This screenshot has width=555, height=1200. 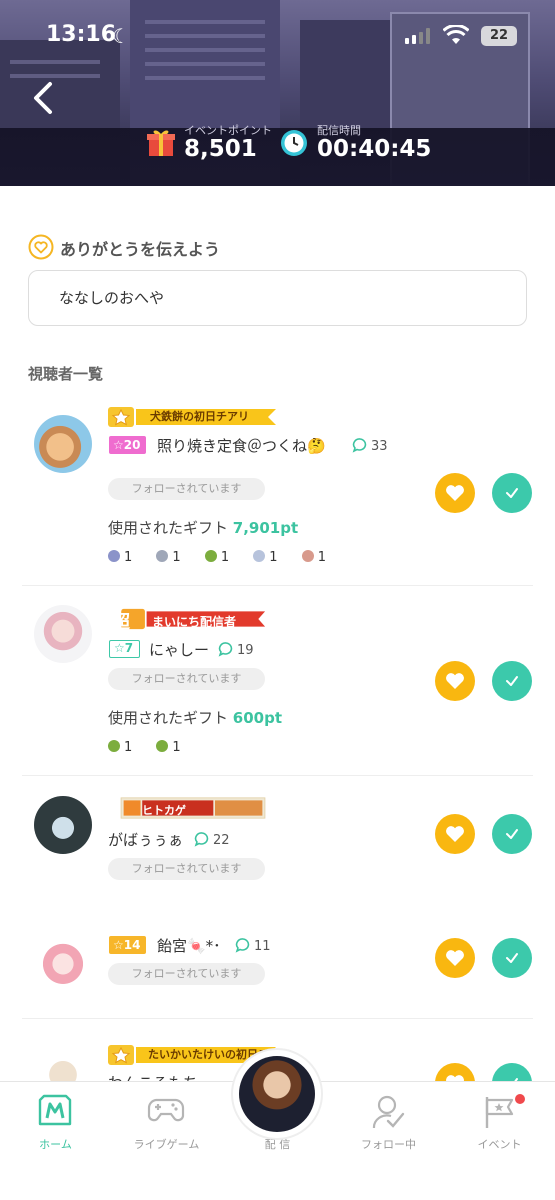 I want to click on viewer-name: わんころもち, so click(x=153, y=1076).